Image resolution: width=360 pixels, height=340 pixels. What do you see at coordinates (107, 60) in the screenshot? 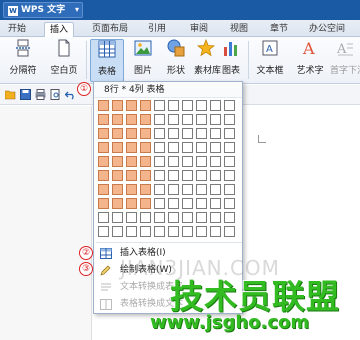
I see `table-button: 表格` at bounding box center [107, 60].